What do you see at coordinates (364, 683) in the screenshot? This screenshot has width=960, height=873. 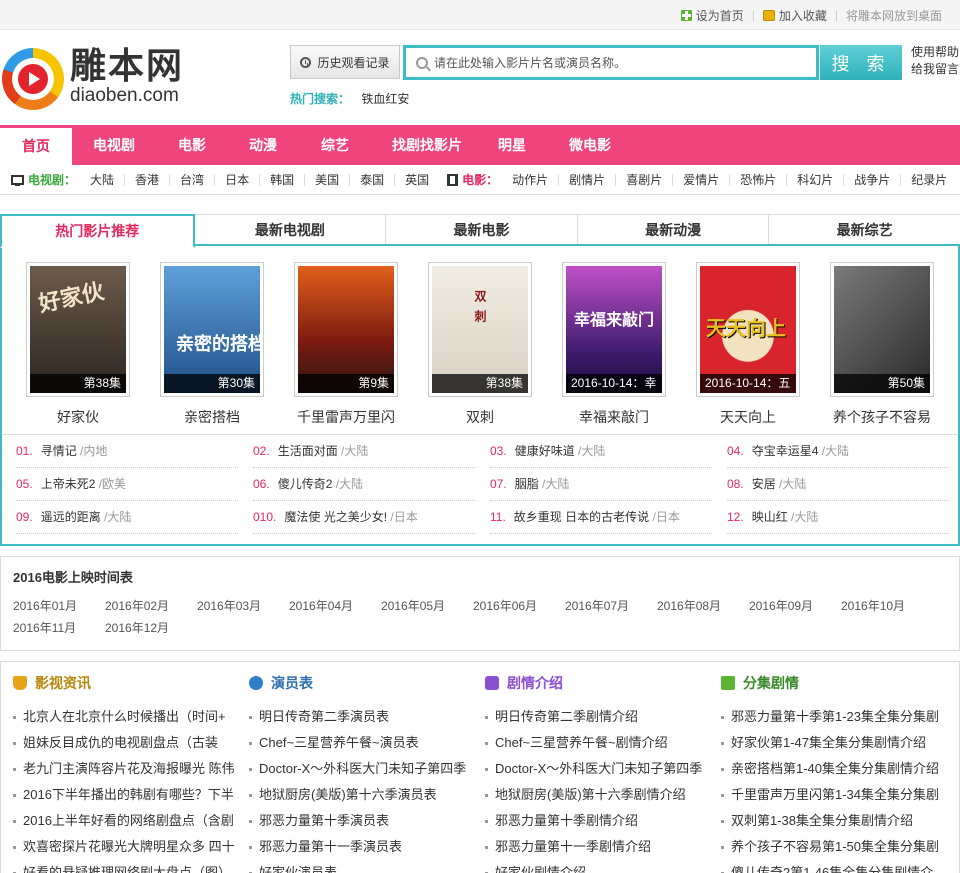 I see `column-header: 演员表` at bounding box center [364, 683].